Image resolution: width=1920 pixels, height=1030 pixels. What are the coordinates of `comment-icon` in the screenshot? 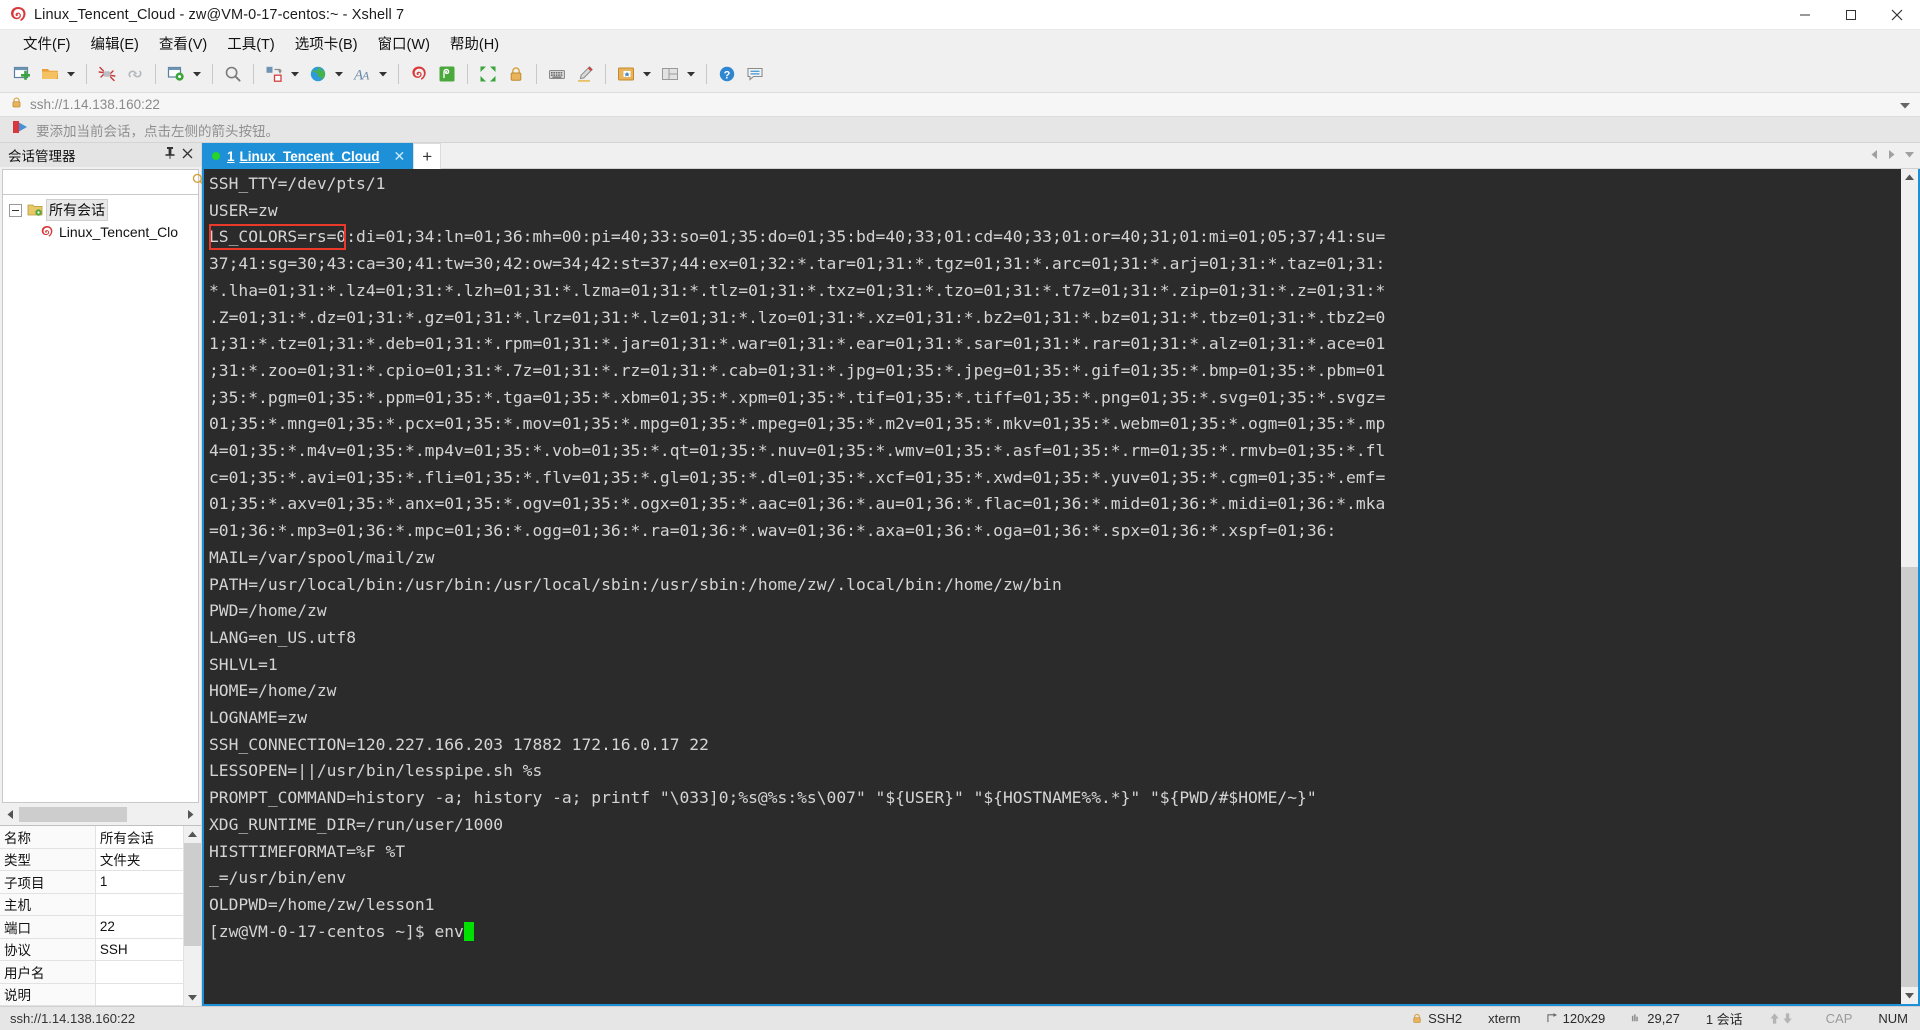 It's located at (755, 74).